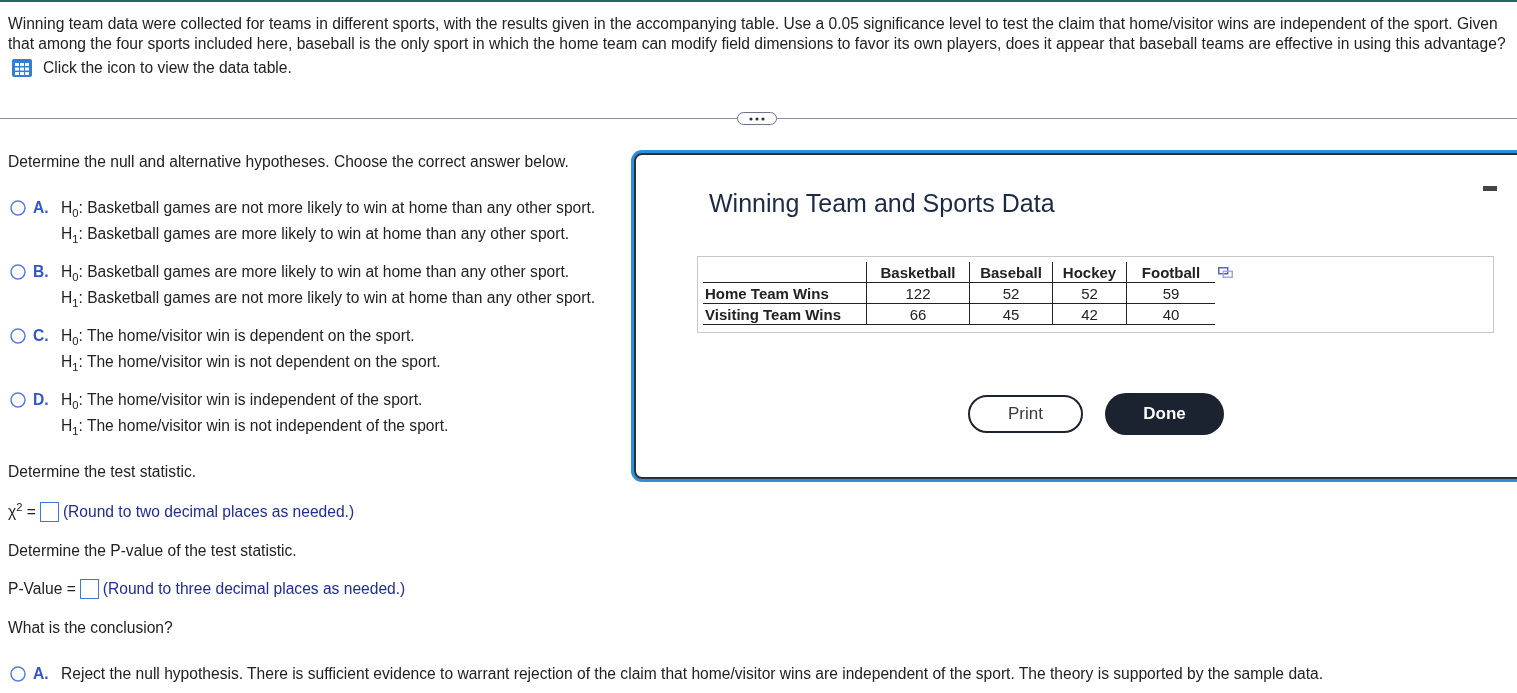 The height and width of the screenshot is (693, 1517). I want to click on column-header: Hockey, so click(1089, 272).